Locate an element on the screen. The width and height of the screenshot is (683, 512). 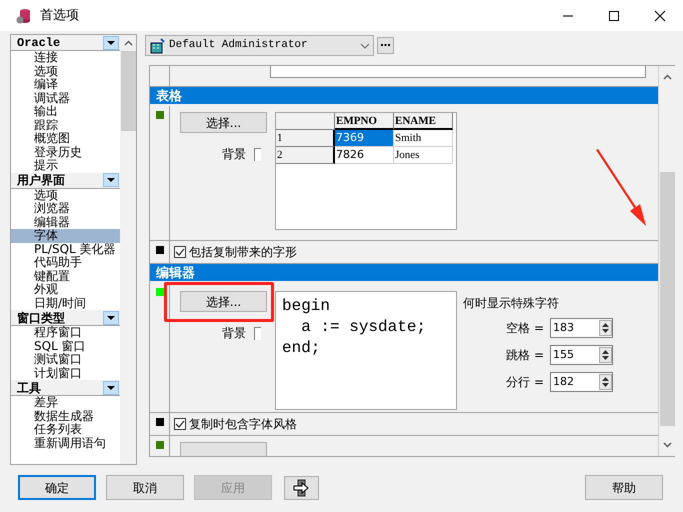
column-header: EMPNO is located at coordinates (364, 121).